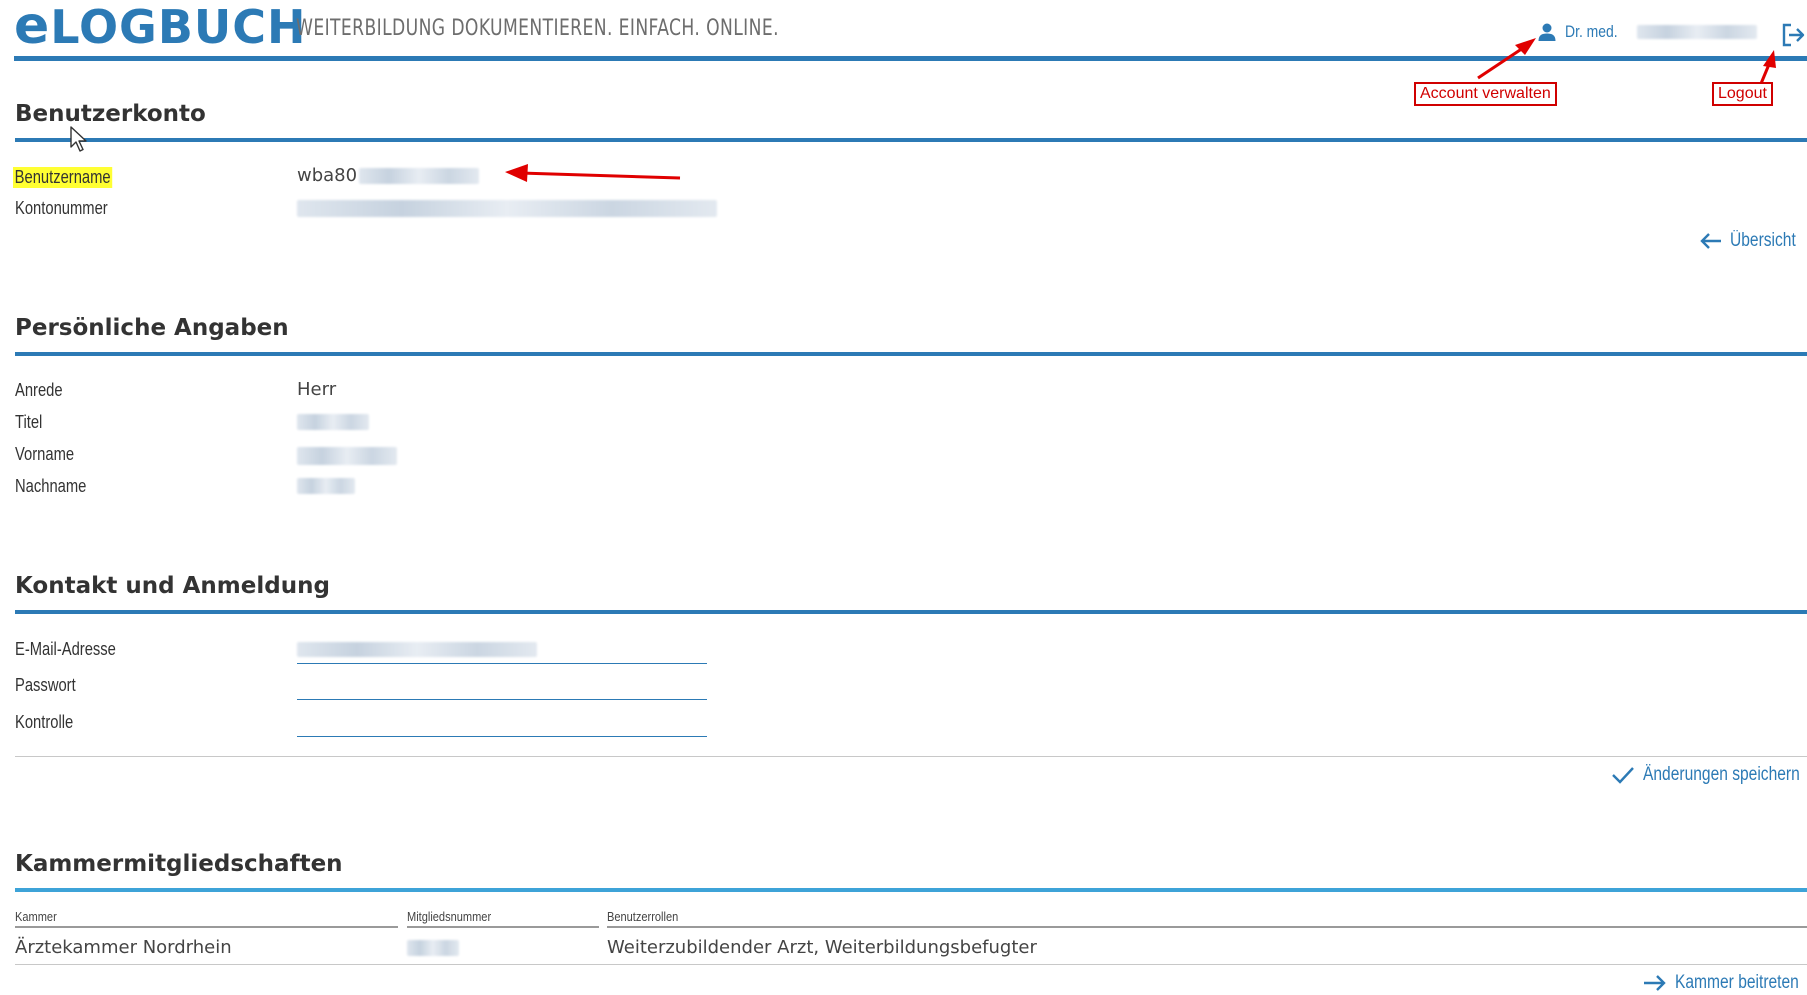 Image resolution: width=1807 pixels, height=995 pixels. Describe the element at coordinates (39, 390) in the screenshot. I see `anrede-label: Anrede` at that location.